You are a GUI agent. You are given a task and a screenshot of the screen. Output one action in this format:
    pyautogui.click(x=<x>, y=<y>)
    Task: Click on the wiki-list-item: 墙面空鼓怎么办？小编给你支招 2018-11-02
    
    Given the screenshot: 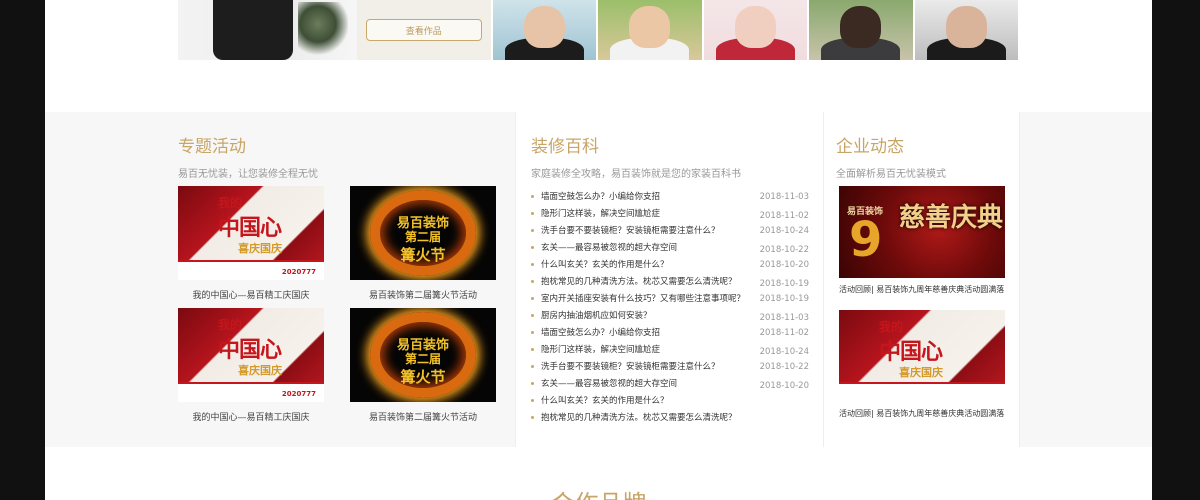 What is the action you would take?
    pyautogui.click(x=670, y=333)
    